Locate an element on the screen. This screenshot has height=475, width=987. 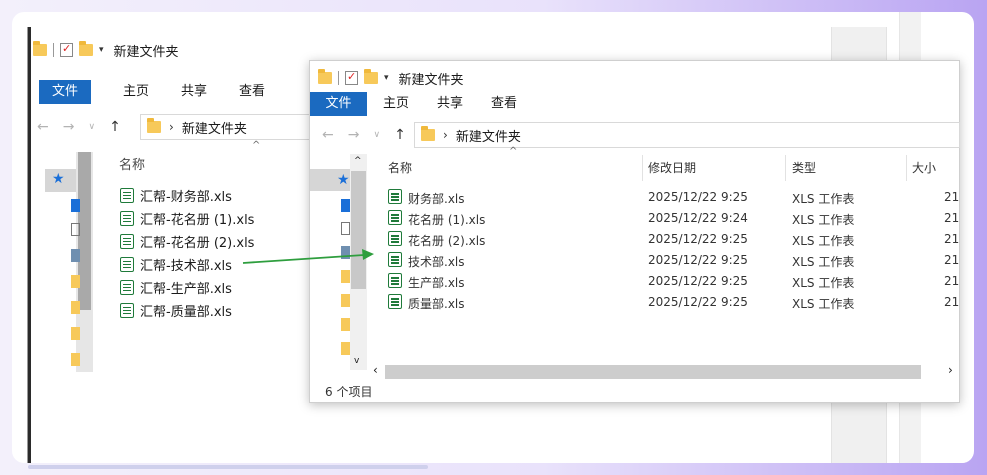
arrow-head-icon is located at coordinates (368, 254).